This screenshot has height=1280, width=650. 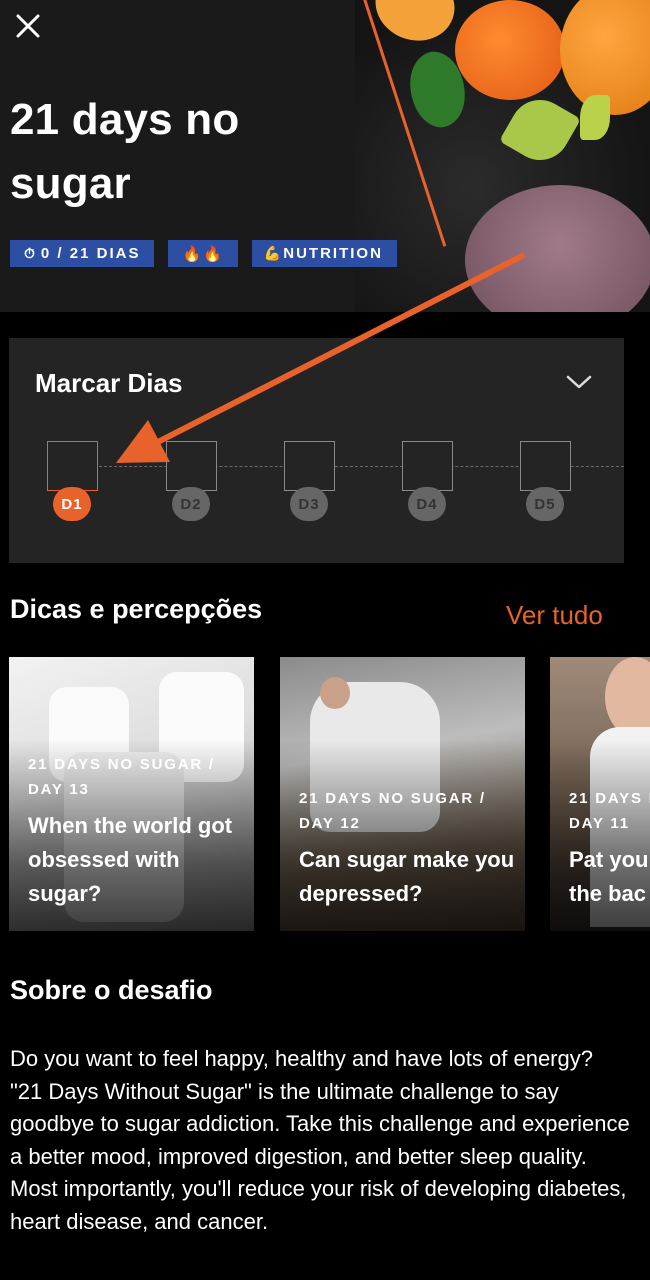 I want to click on day-label-d5: D5, so click(x=545, y=504).